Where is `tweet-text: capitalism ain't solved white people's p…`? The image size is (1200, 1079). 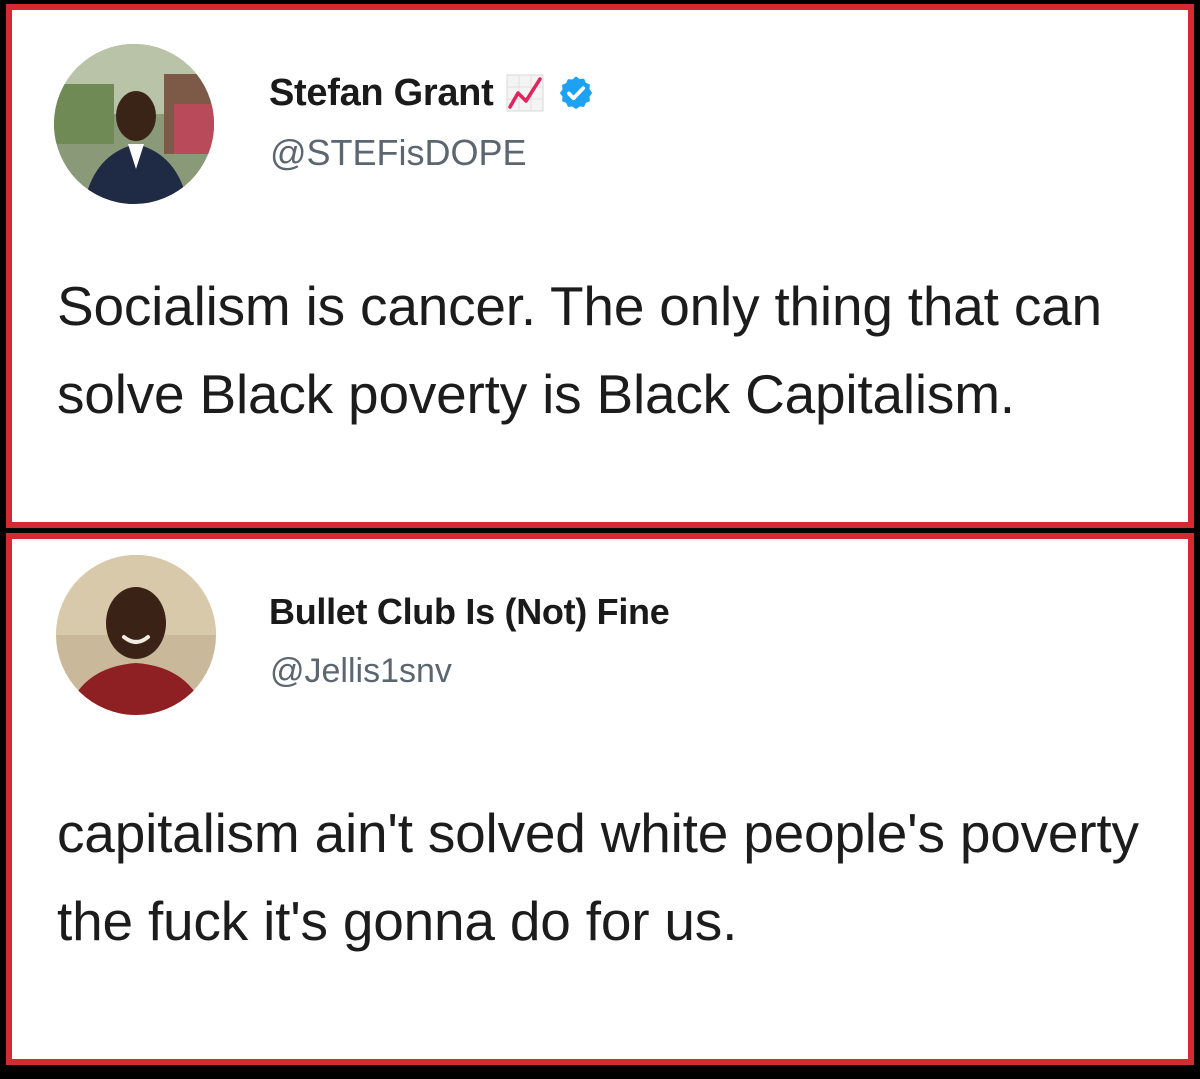 tweet-text: capitalism ain't solved white people's p… is located at coordinates (598, 877).